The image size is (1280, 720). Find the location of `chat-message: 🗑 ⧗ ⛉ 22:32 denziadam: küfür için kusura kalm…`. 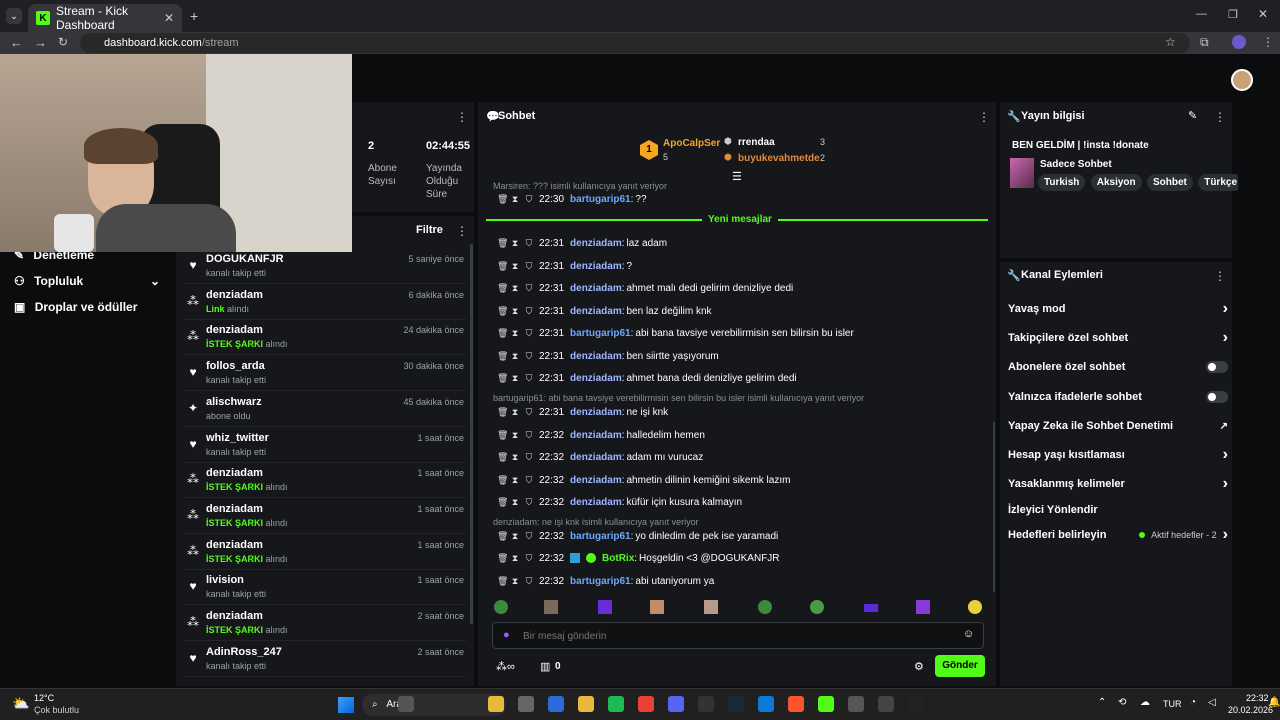

chat-message: 🗑 ⧗ ⛉ 22:32 denziadam: küfür için kusura kalm… is located at coordinates (619, 502).